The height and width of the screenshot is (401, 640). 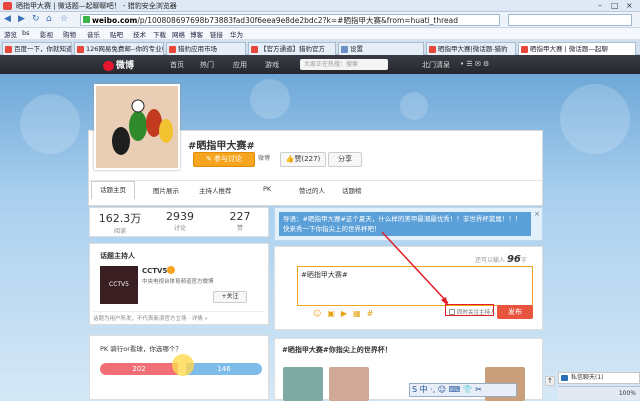 I want to click on pk-burst-icon, so click(x=183, y=365).